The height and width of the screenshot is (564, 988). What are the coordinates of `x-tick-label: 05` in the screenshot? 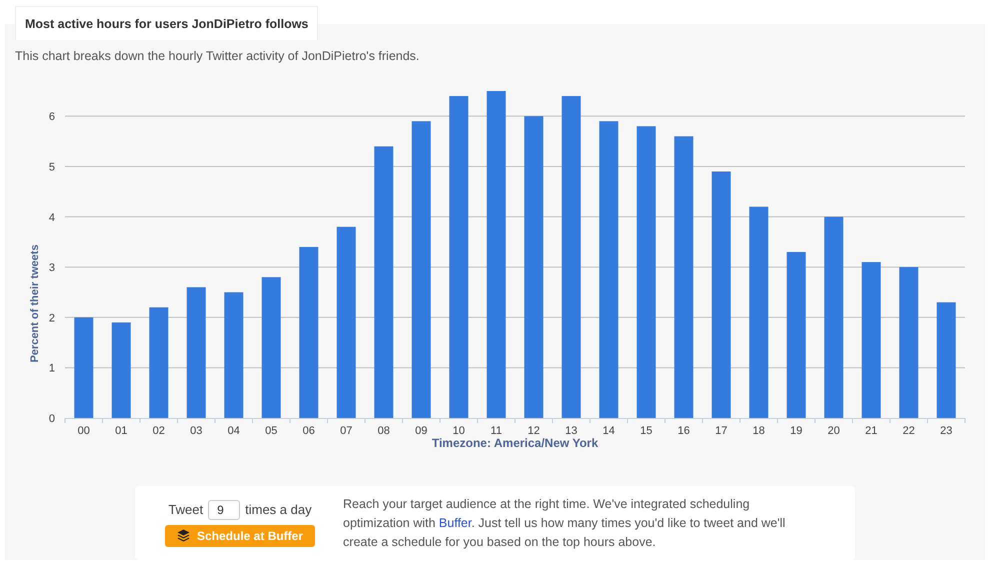 It's located at (271, 431).